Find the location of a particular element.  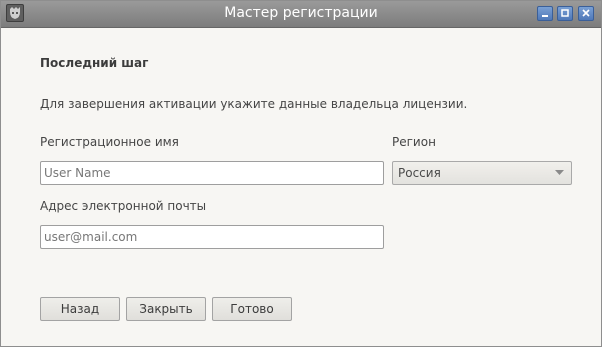

maximize-button is located at coordinates (565, 13).